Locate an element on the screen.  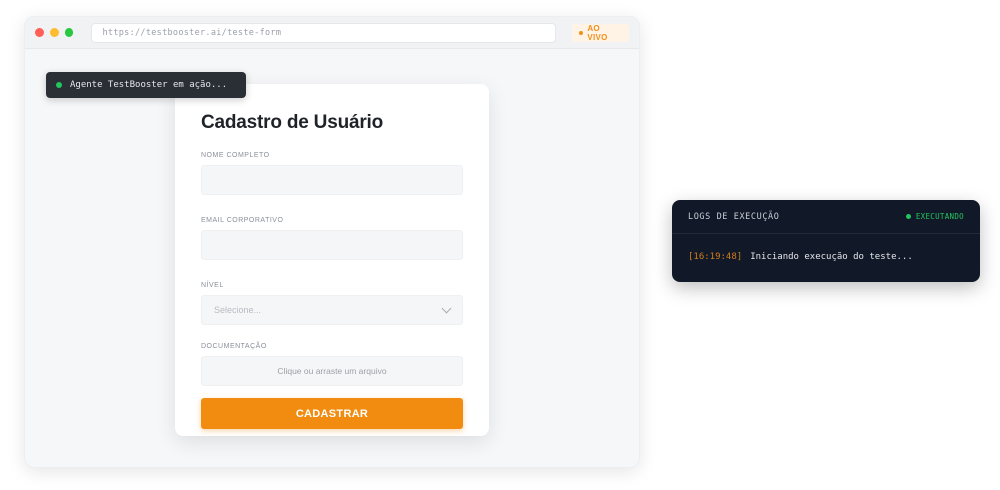
submit-button: CADASTRAR is located at coordinates (332, 413).